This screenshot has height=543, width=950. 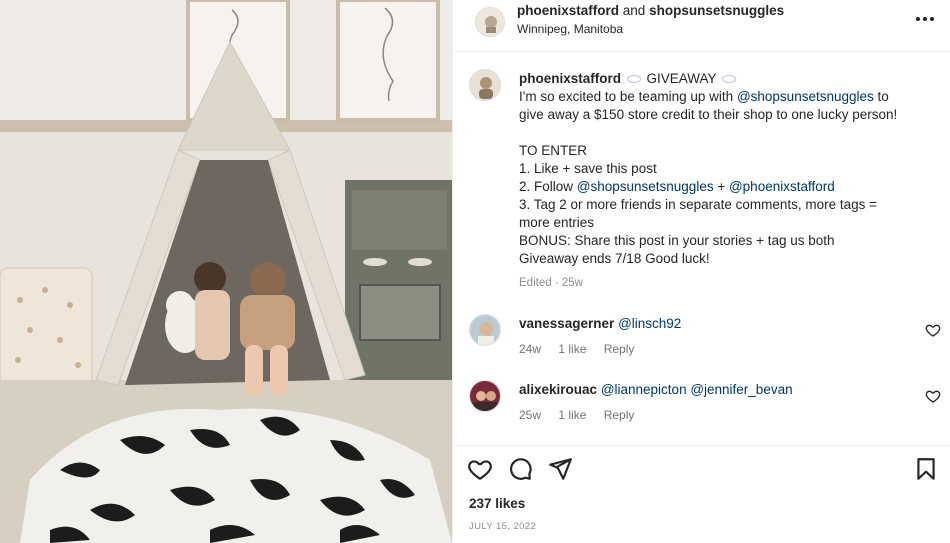 I want to click on caption-username: phoenixstafford, so click(x=570, y=78).